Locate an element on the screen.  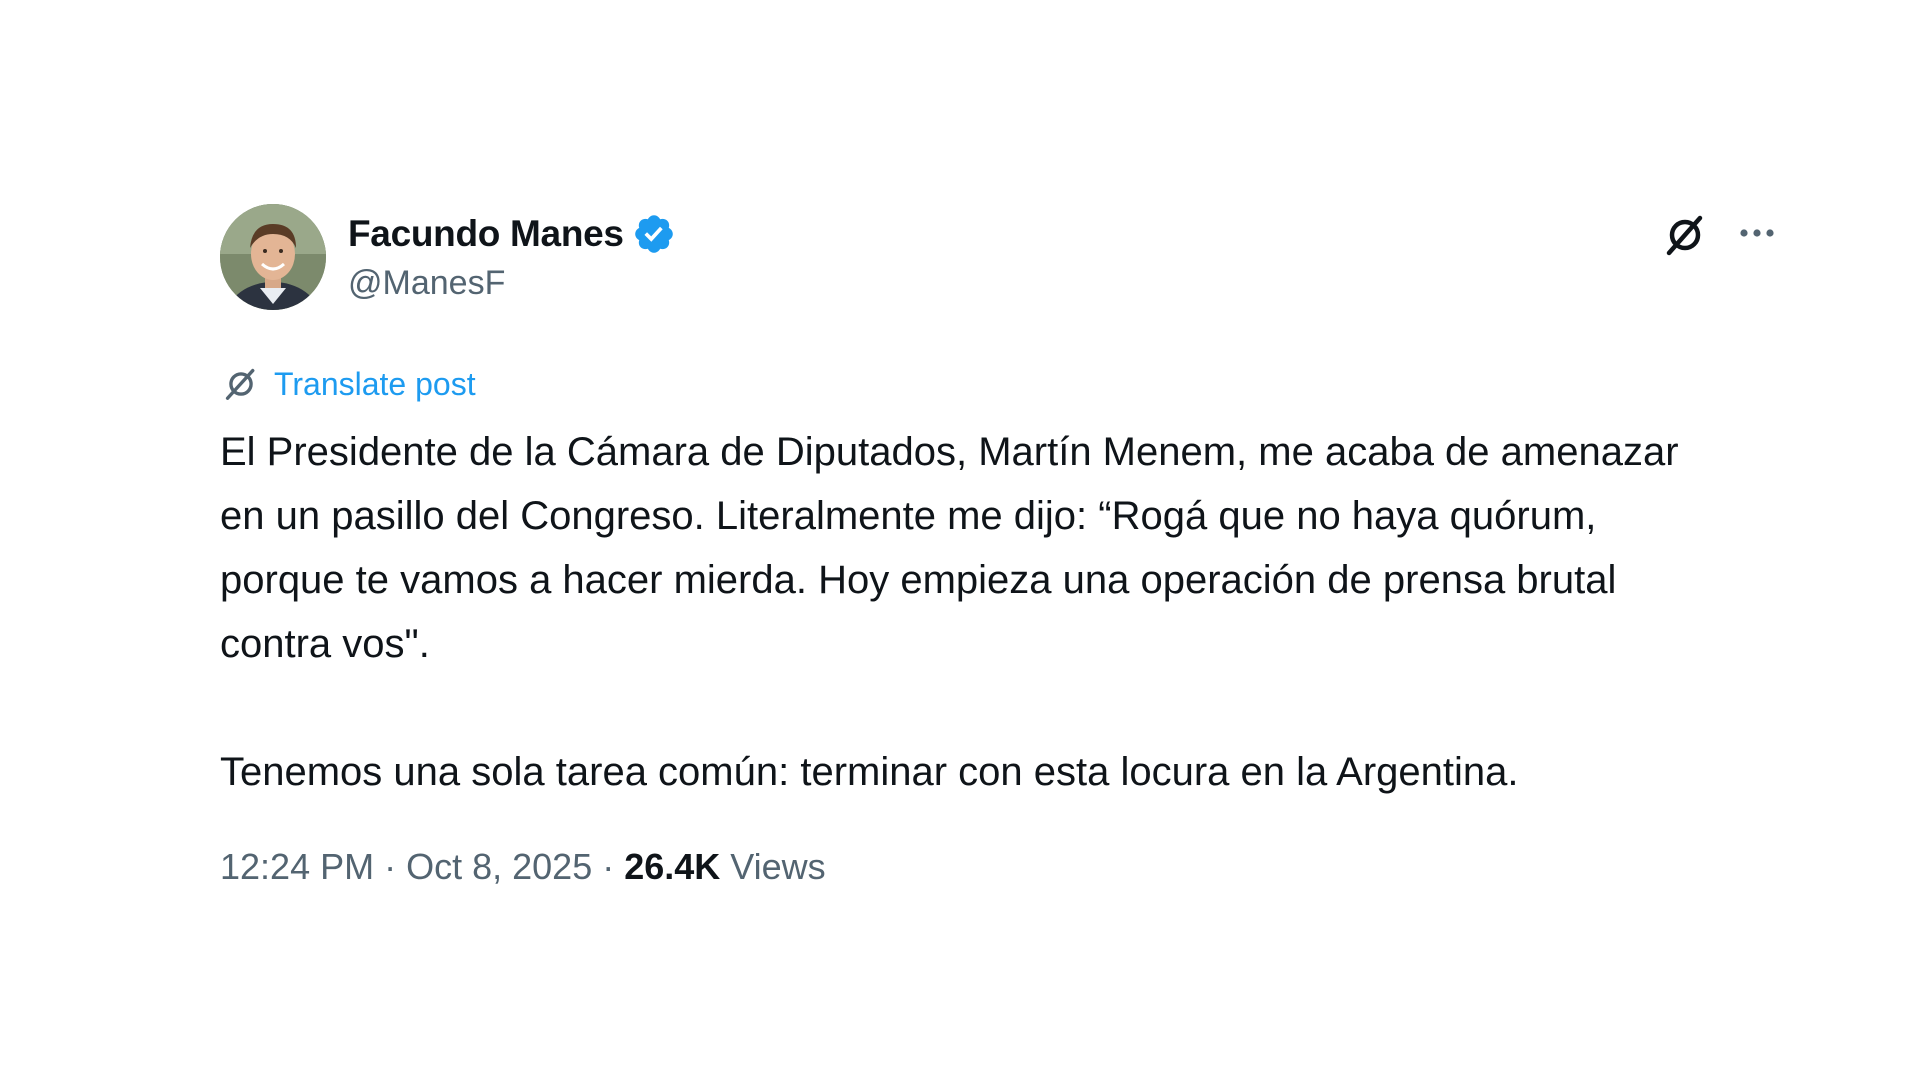
author-handle: @ManesF is located at coordinates (512, 283).